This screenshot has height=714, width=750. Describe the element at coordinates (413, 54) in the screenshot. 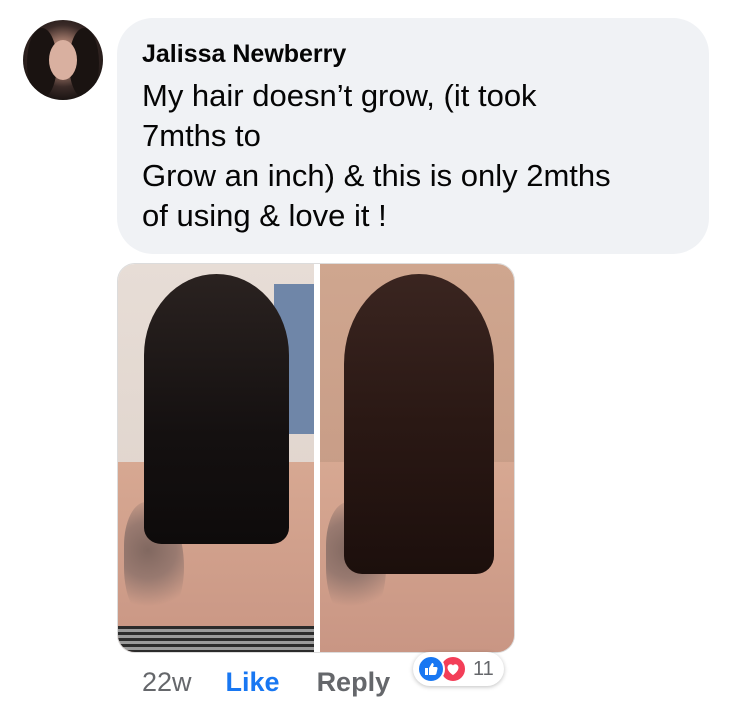

I see `comment-author: Jalissa Newberry` at that location.